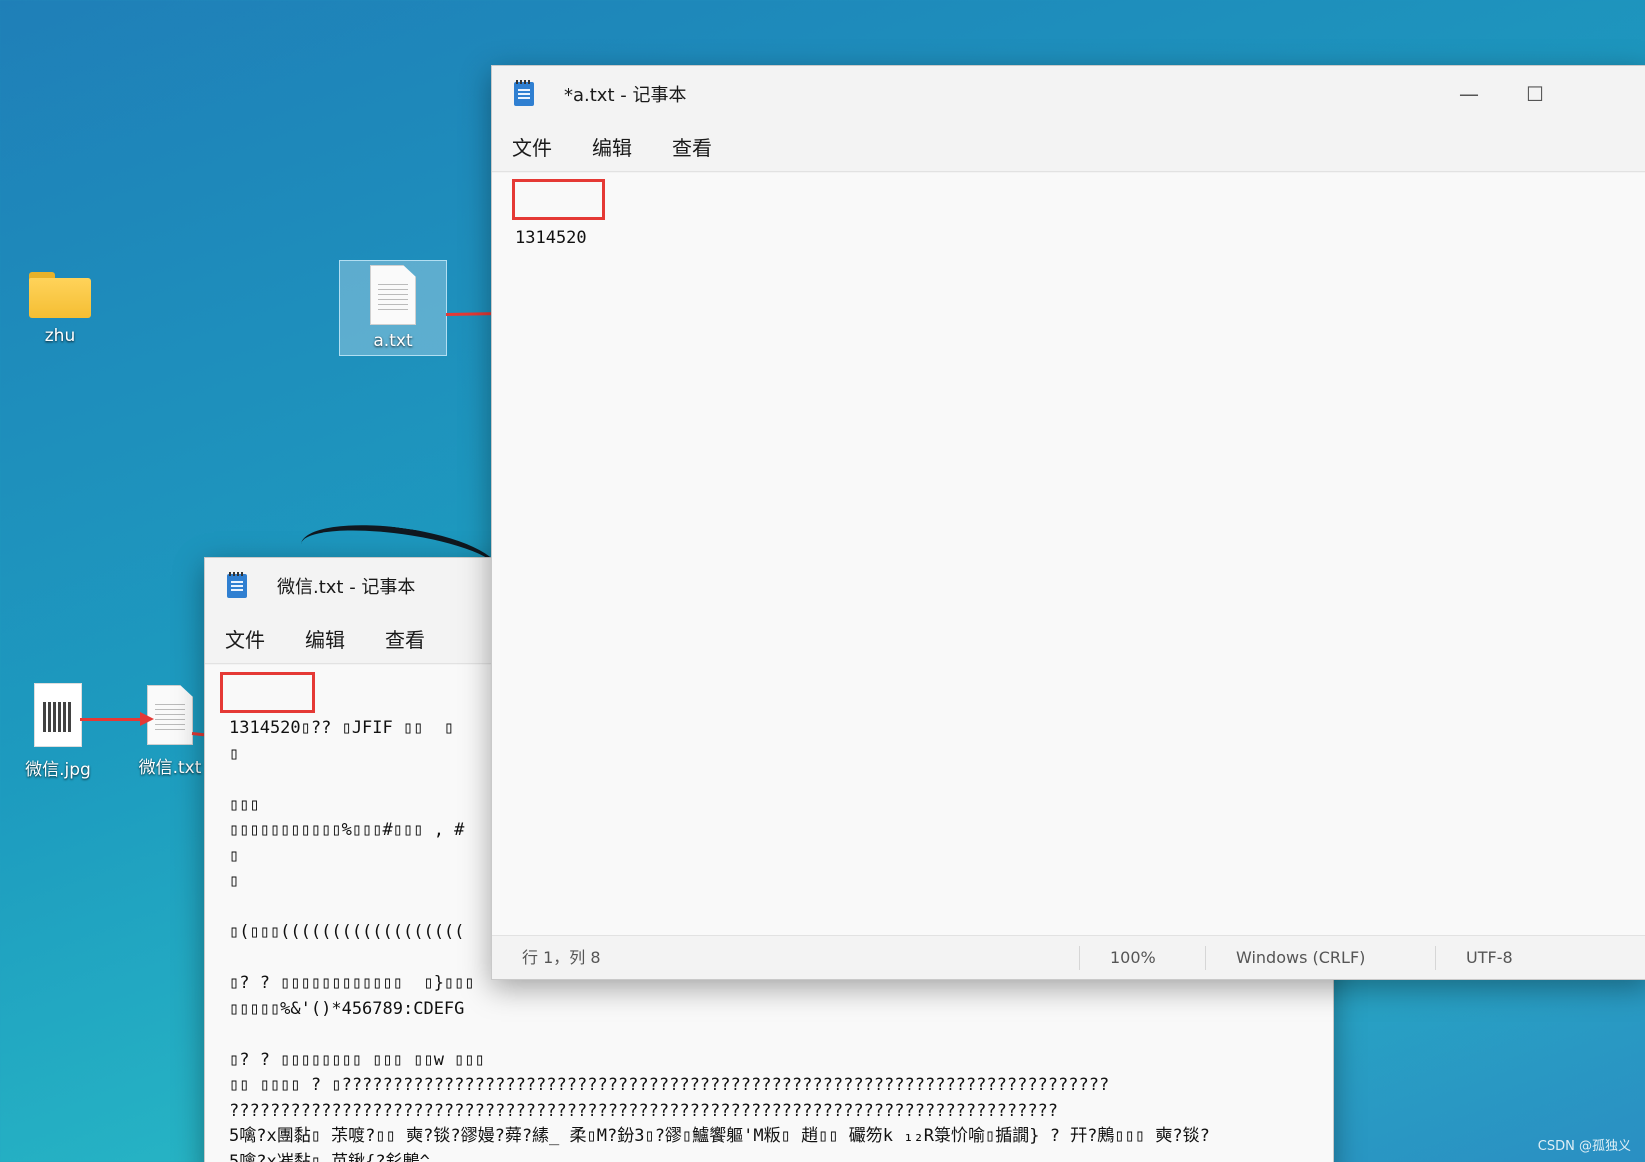 The height and width of the screenshot is (1162, 1645). I want to click on status-bar: 行 1，列 8 100% Windows (CRLF) UTF-8, so click(1068, 957).